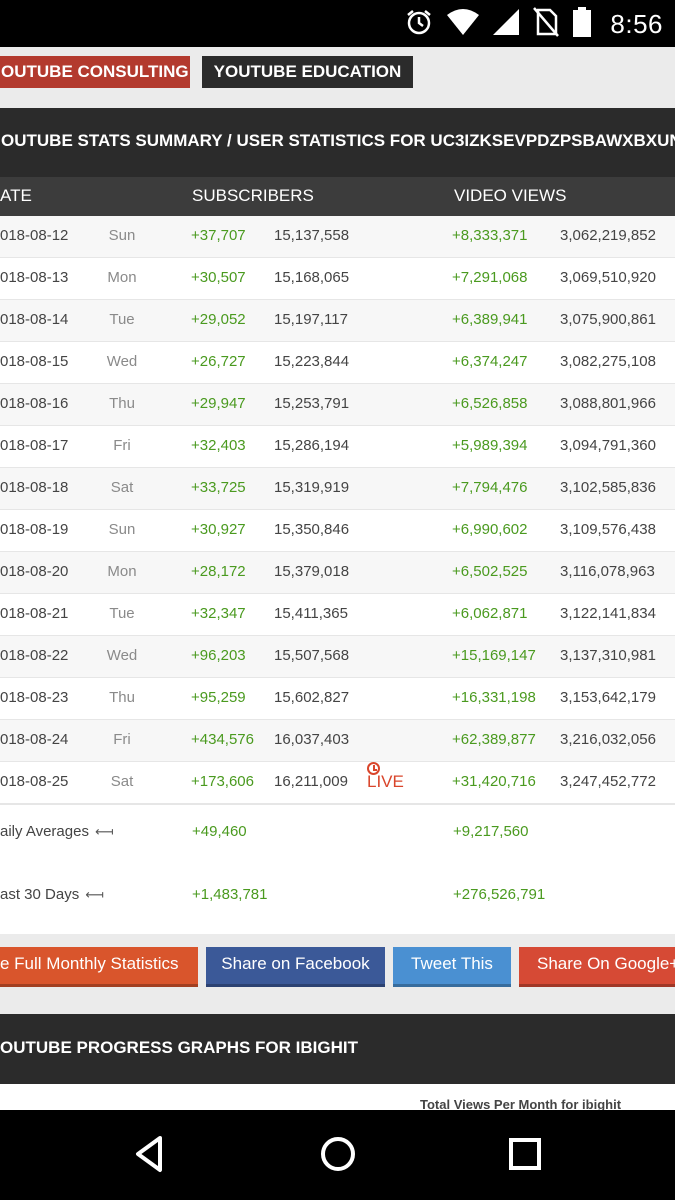  Describe the element at coordinates (490, 571) in the screenshot. I see `view-gain-cell: +6,502,525` at that location.